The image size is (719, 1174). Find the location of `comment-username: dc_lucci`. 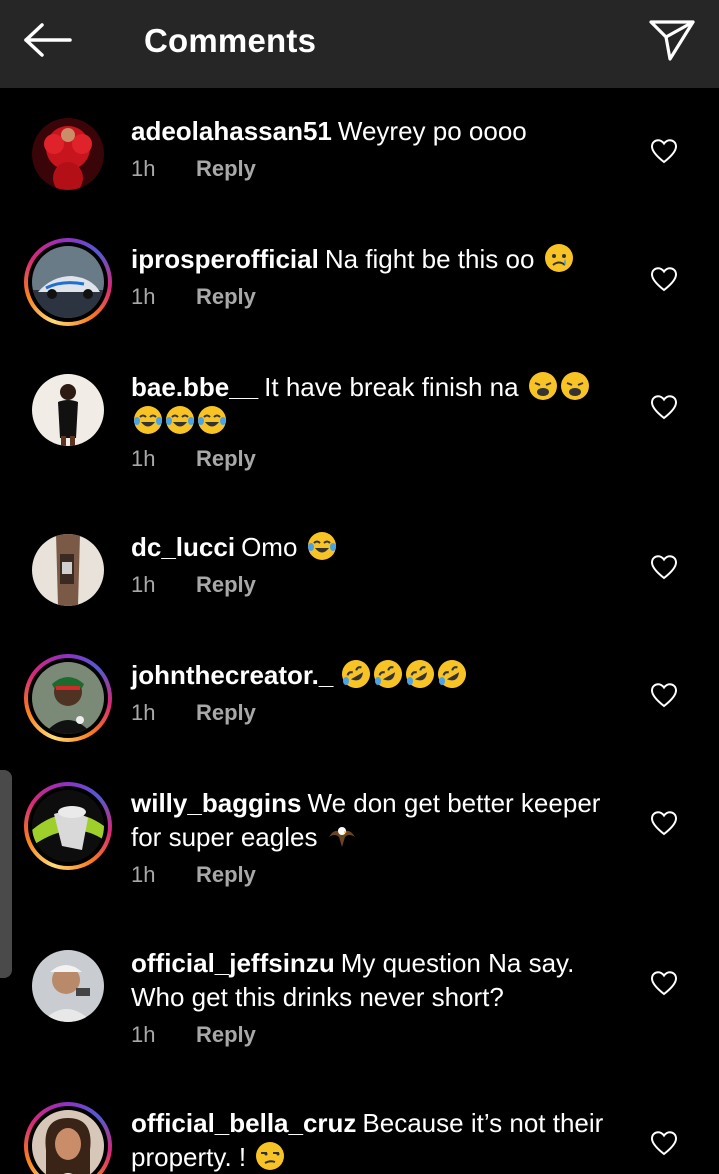

comment-username: dc_lucci is located at coordinates (183, 547).